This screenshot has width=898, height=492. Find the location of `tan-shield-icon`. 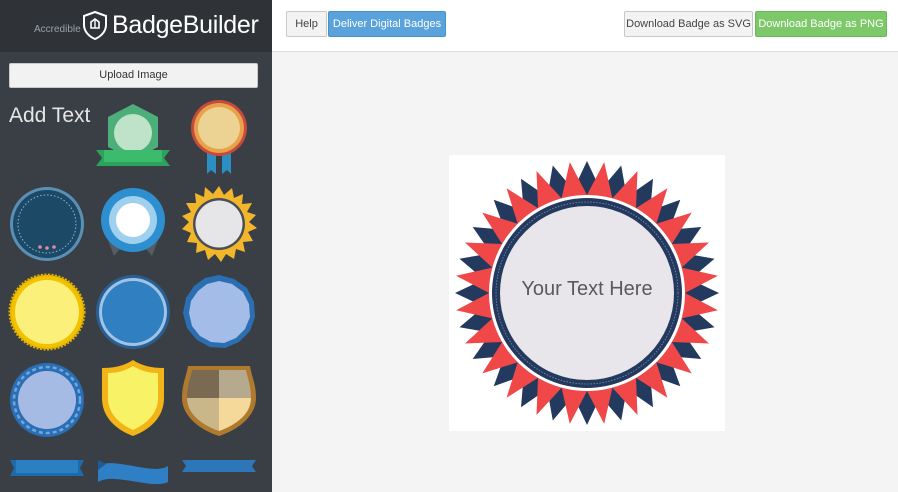

tan-shield-icon is located at coordinates (219, 401).